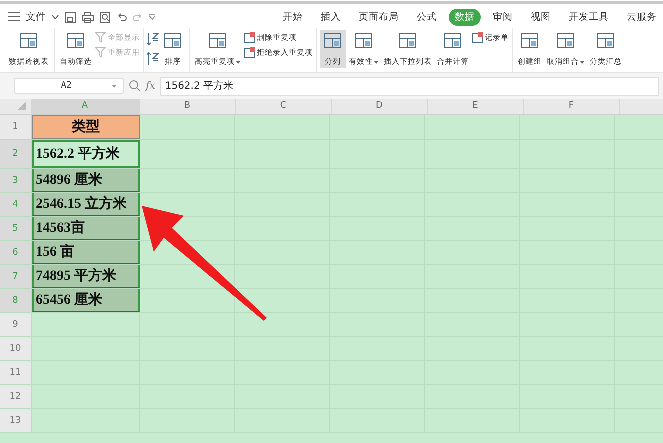 This screenshot has height=443, width=663. What do you see at coordinates (14, 17) in the screenshot?
I see `menu-icon` at bounding box center [14, 17].